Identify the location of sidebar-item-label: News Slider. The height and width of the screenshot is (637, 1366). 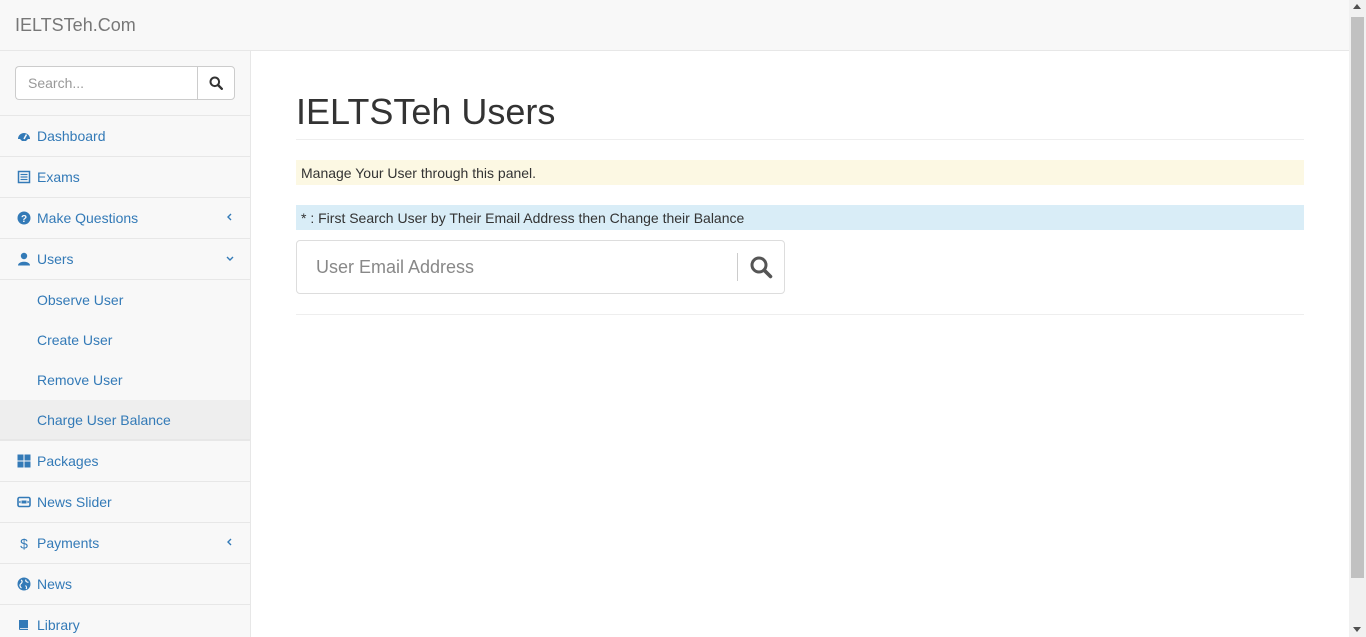
(74, 502).